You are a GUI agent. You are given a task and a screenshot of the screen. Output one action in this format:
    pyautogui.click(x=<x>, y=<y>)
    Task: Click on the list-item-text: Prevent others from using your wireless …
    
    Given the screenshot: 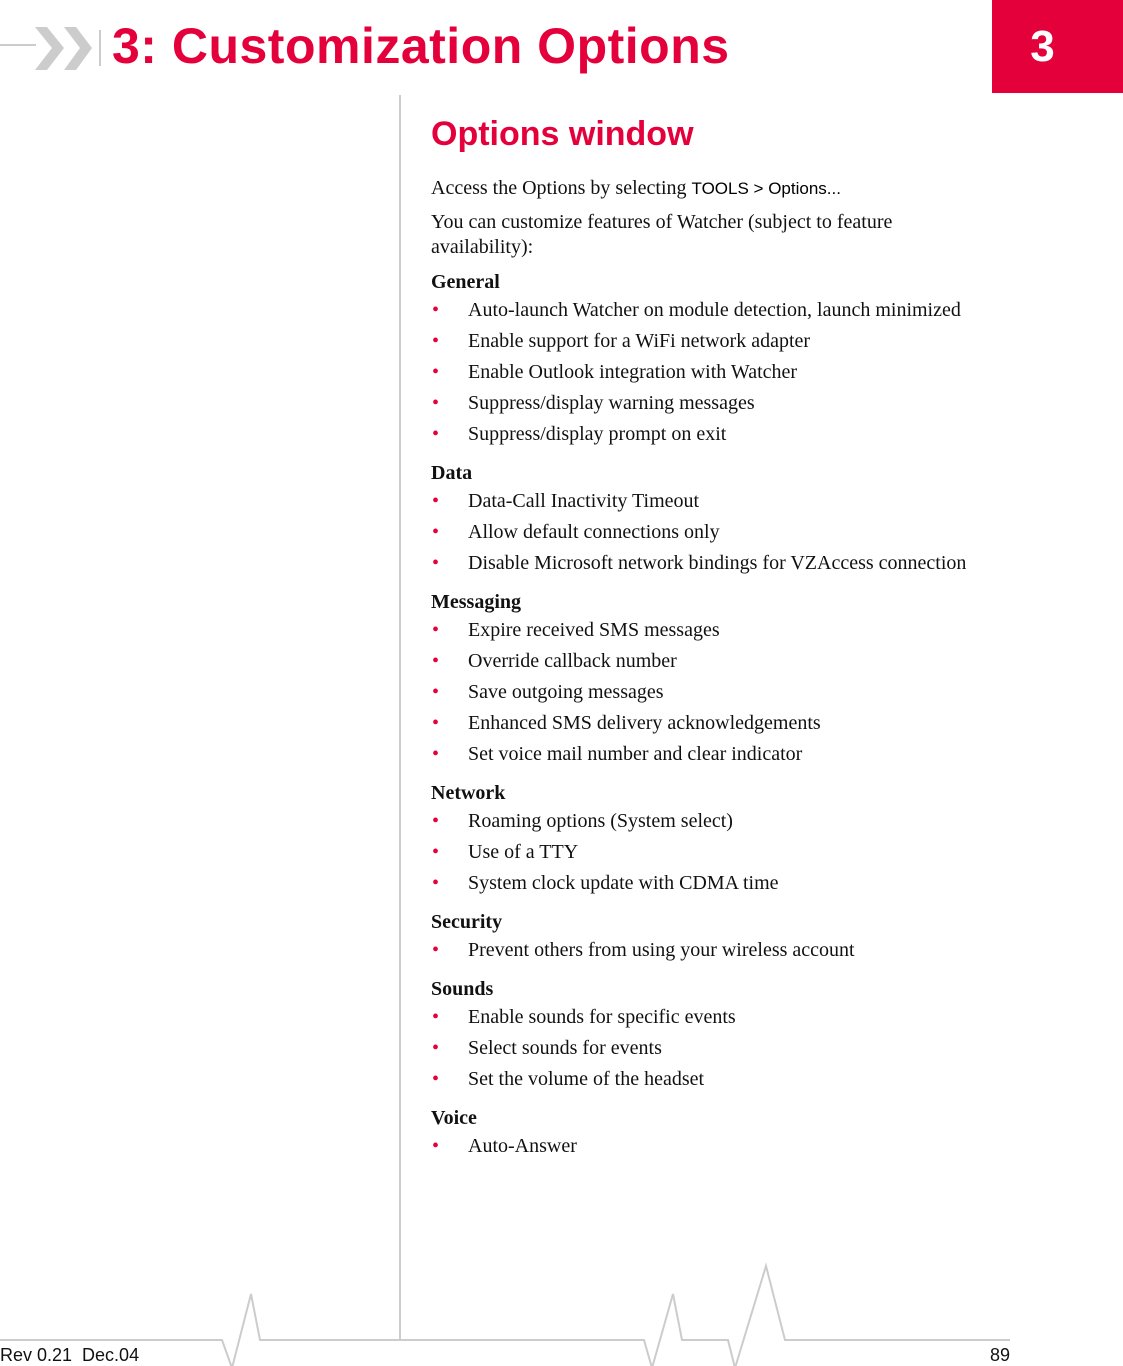 What is the action you would take?
    pyautogui.click(x=661, y=950)
    